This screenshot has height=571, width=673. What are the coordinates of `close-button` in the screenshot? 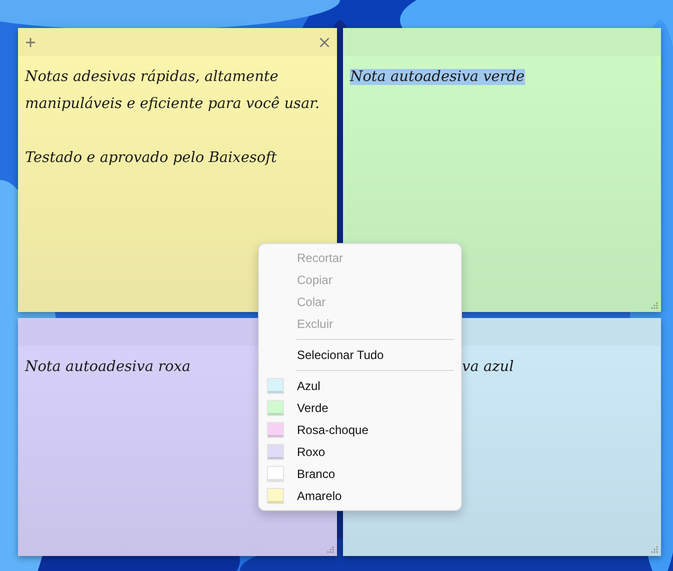 It's located at (324, 42).